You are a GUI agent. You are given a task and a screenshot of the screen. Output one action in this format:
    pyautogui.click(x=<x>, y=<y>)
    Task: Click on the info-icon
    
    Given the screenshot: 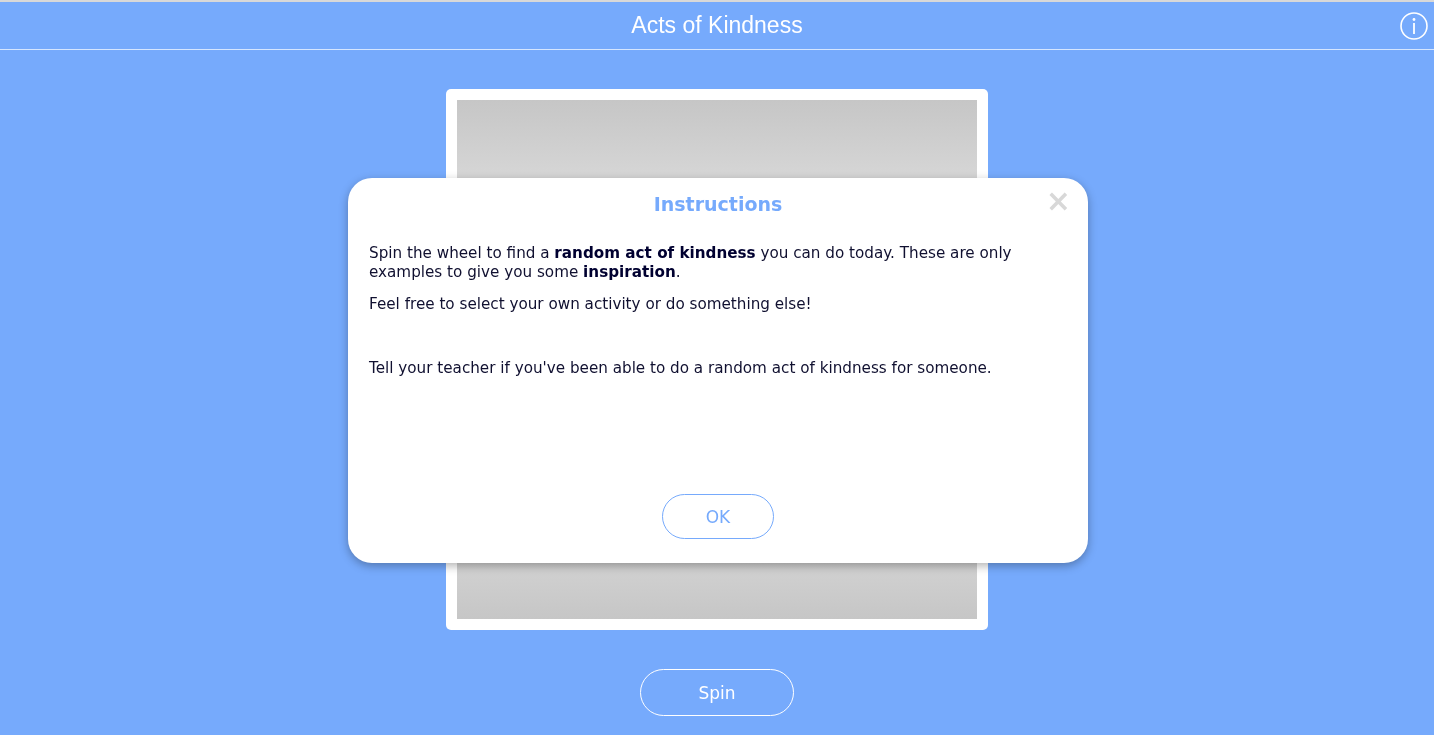 What is the action you would take?
    pyautogui.click(x=1414, y=26)
    